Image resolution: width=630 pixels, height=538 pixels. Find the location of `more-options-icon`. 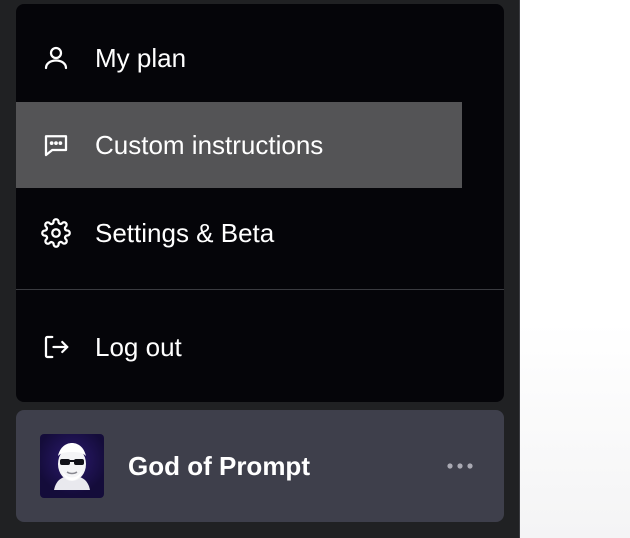

more-options-icon is located at coordinates (460, 466).